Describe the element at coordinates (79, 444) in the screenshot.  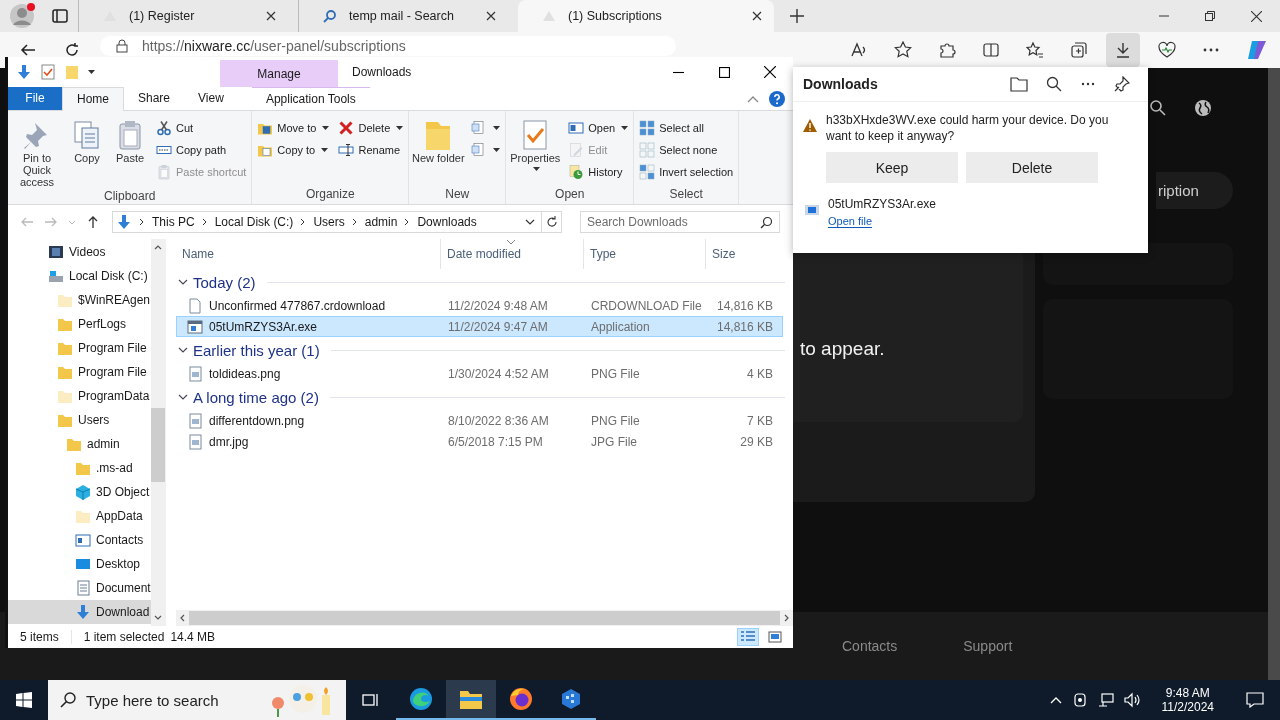
I see `tree-item: admin` at that location.